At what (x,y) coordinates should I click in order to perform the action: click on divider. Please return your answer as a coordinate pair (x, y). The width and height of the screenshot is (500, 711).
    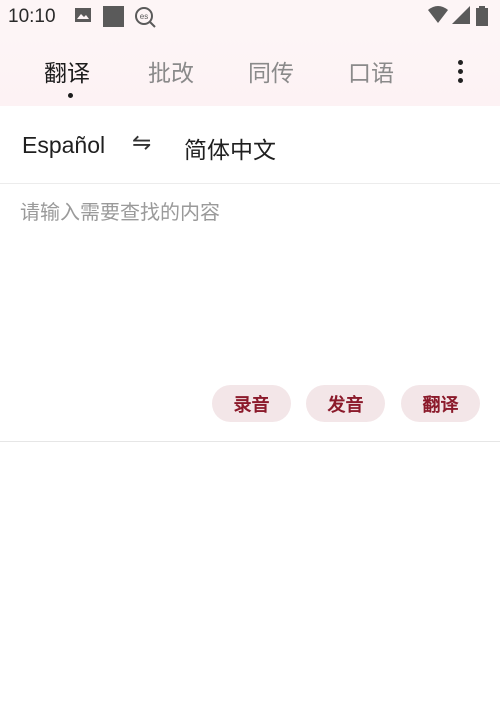
    Looking at the image, I should click on (250, 441).